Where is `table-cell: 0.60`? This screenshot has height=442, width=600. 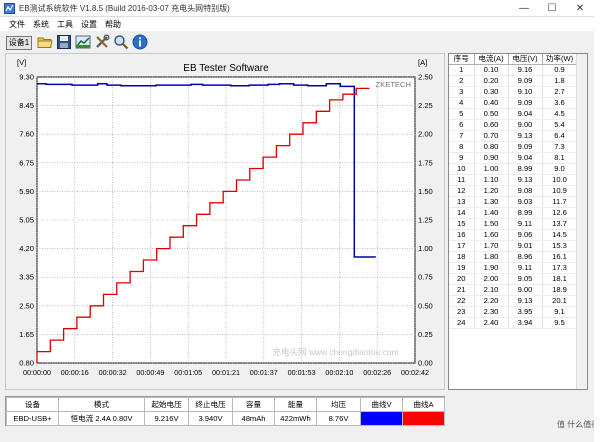
table-cell: 0.60 is located at coordinates (491, 125).